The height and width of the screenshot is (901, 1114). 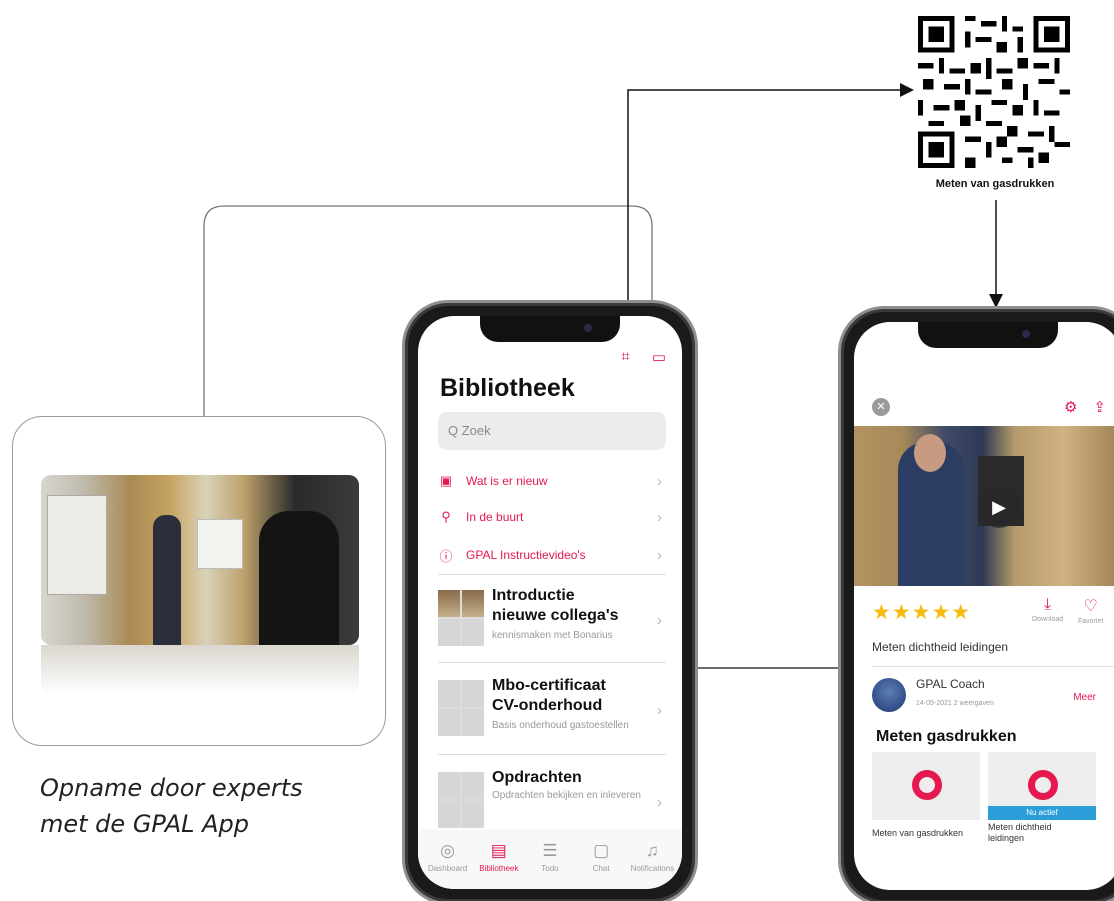 I want to click on caption-line-1: Opname door experts, so click(x=171, y=788).